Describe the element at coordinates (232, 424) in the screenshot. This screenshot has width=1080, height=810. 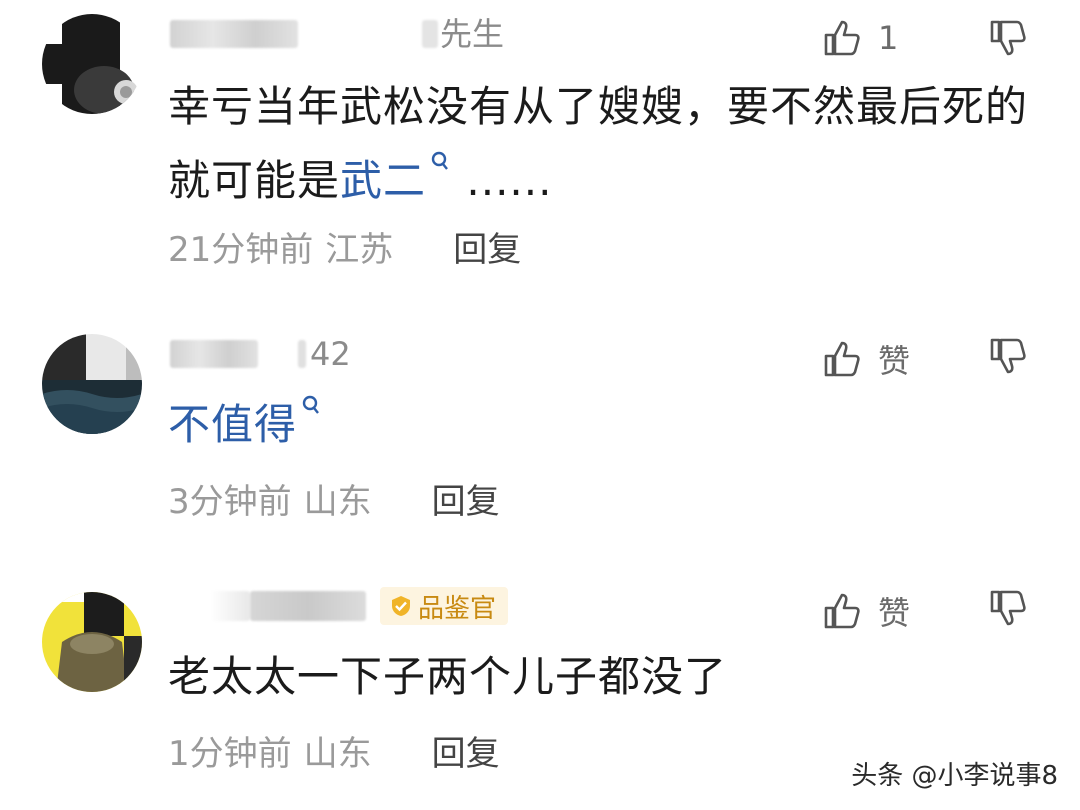
I see `search-link: 不值得` at that location.